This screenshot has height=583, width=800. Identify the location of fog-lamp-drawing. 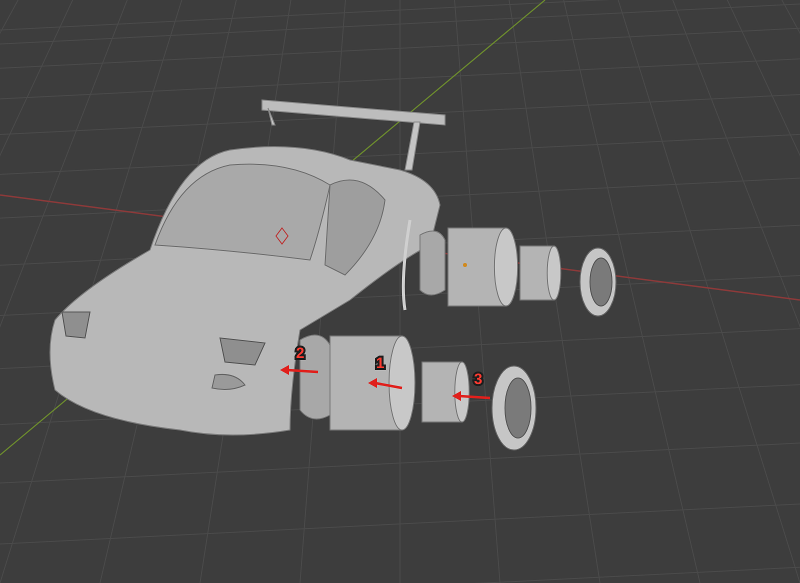
(229, 382).